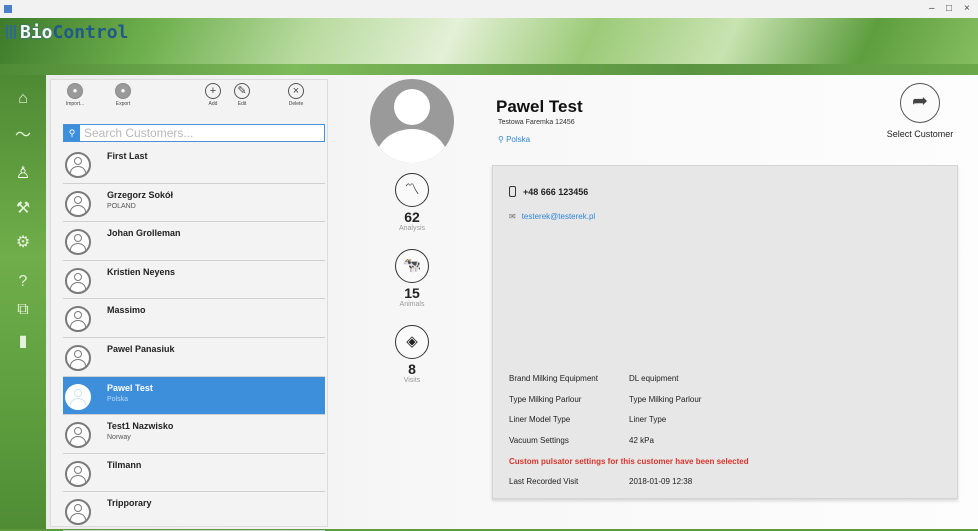  I want to click on customer-row: Kristien Neyens, so click(194, 280).